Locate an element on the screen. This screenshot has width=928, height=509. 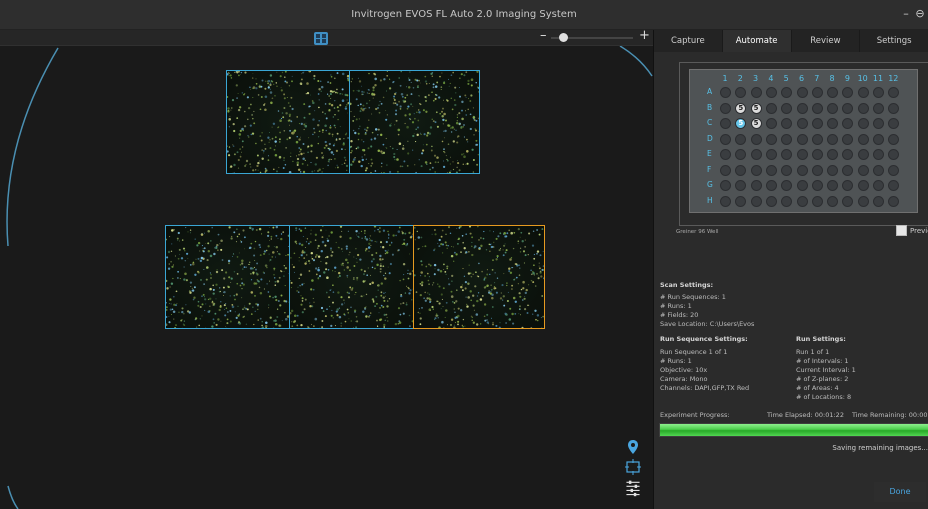
zoom-in-button: + is located at coordinates (644, 36).